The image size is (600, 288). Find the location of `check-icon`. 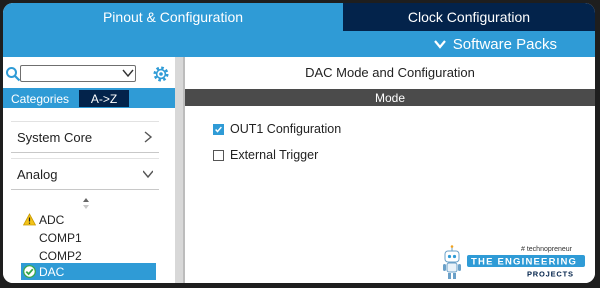

check-icon is located at coordinates (218, 129).